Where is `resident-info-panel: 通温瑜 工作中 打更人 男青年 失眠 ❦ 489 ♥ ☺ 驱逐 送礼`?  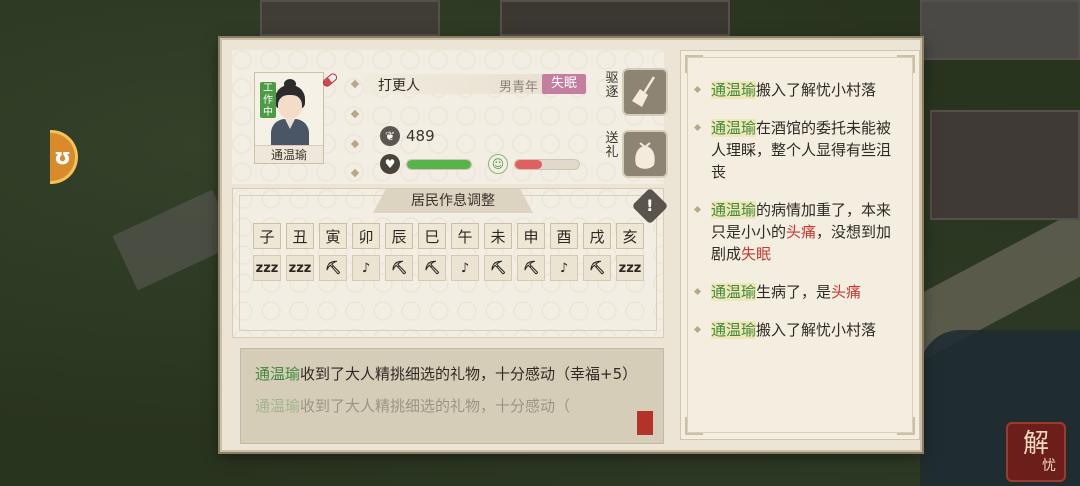
resident-info-panel: 通温瑜 工作中 打更人 男青年 失眠 ❦ 489 ♥ ☺ 驱逐 送礼 is located at coordinates (450, 117).